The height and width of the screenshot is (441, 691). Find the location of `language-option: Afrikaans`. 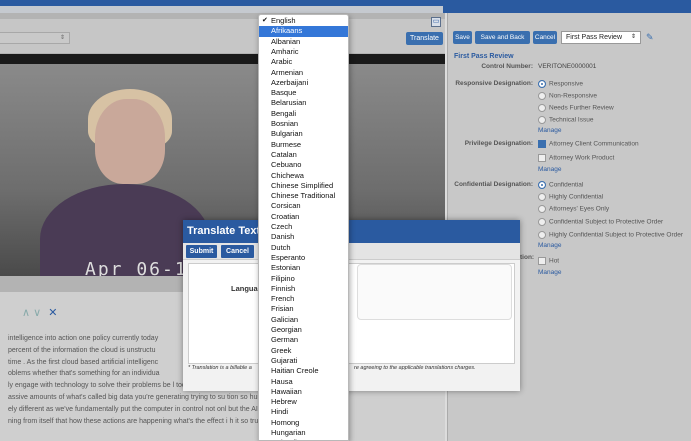

language-option: Afrikaans is located at coordinates (303, 31).